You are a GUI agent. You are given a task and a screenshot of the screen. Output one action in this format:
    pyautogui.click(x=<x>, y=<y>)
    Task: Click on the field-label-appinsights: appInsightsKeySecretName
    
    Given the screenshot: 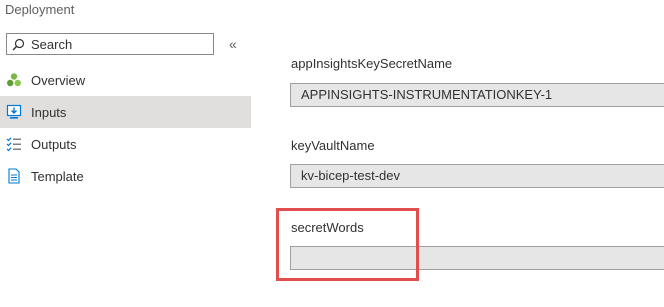 What is the action you would take?
    pyautogui.click(x=372, y=63)
    